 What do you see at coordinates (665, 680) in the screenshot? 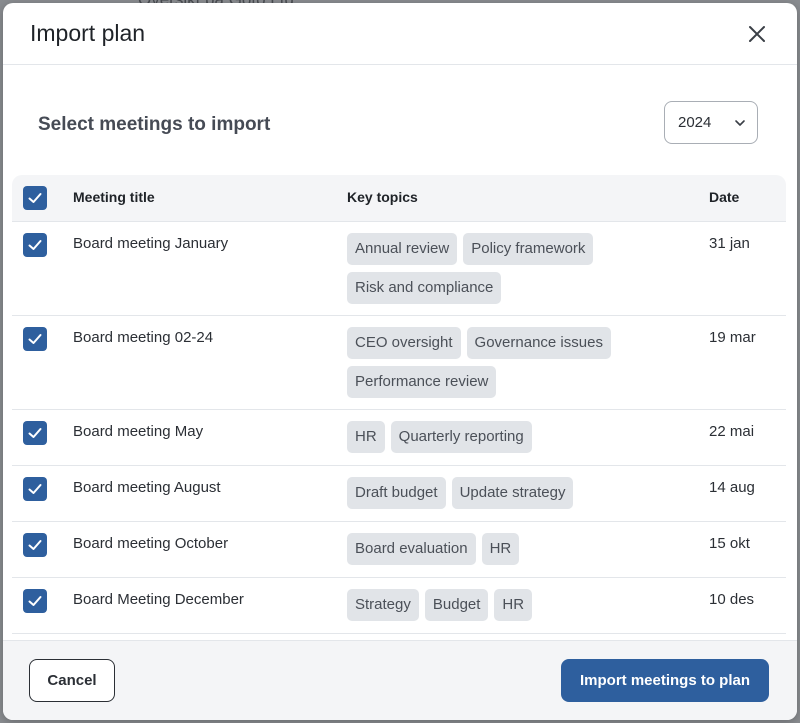
I see `import-meetings-button: Import meetings to plan` at bounding box center [665, 680].